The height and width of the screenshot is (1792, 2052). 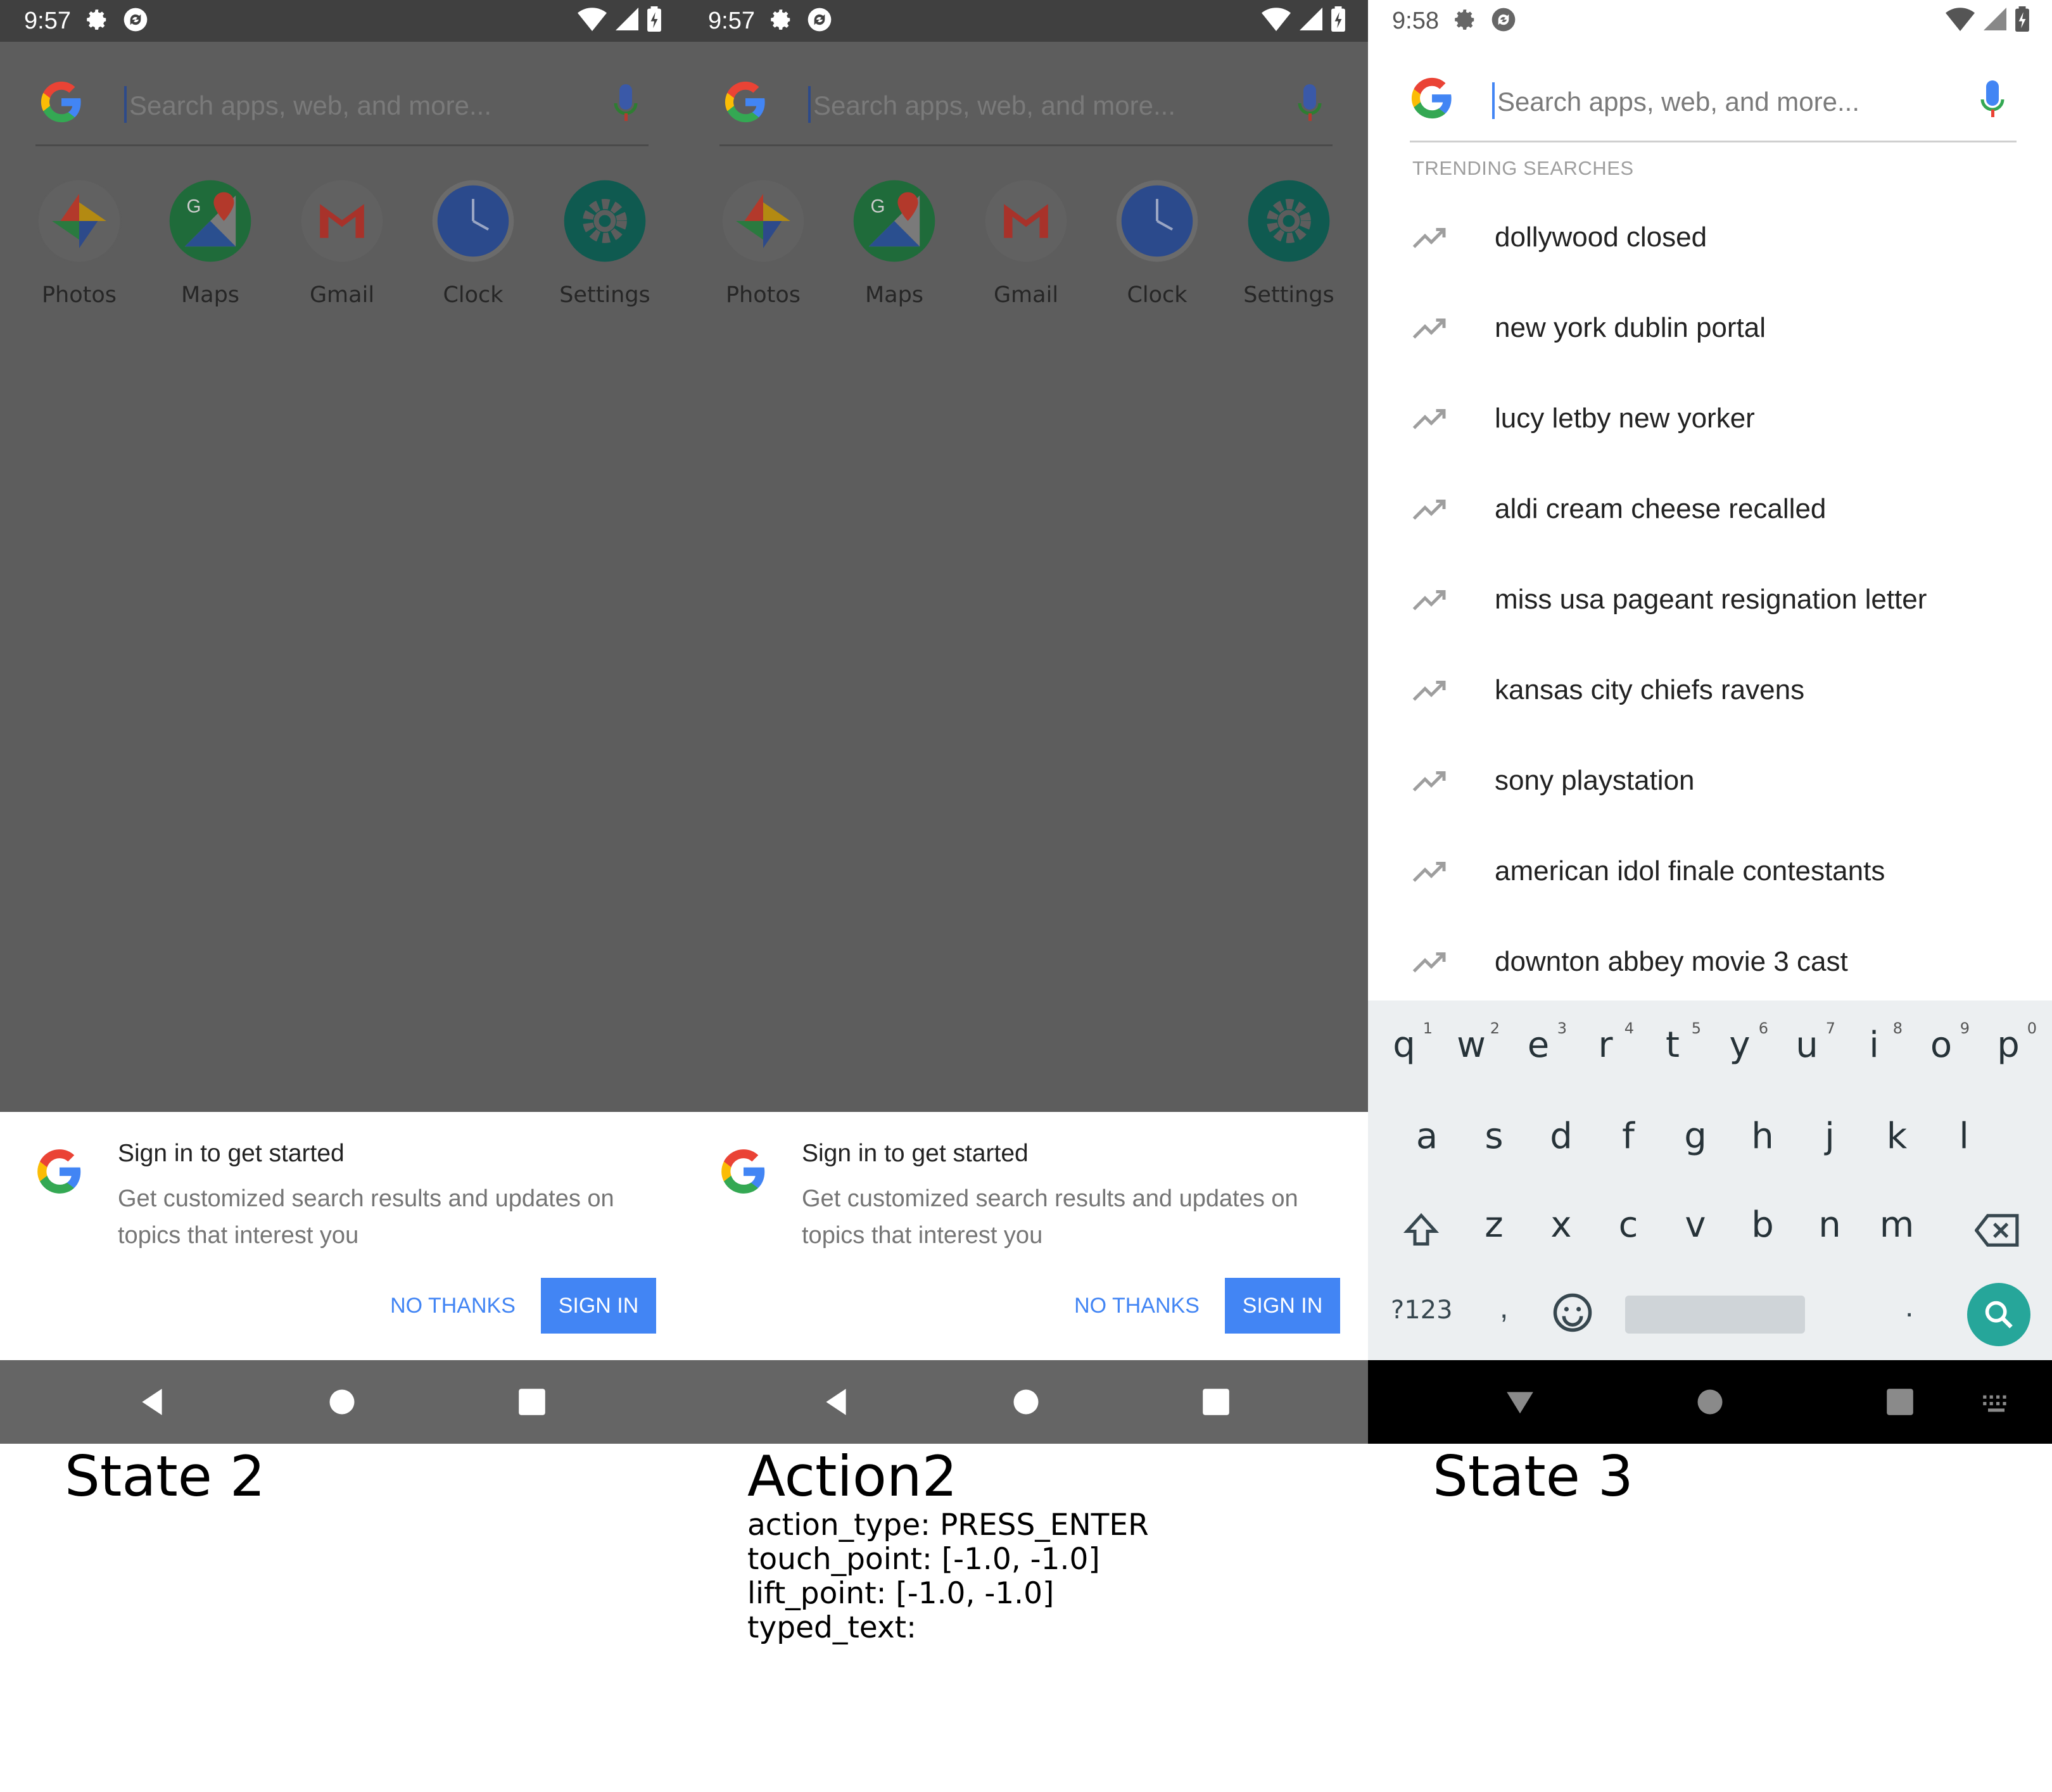 I want to click on back-down-icon, so click(x=1520, y=1401).